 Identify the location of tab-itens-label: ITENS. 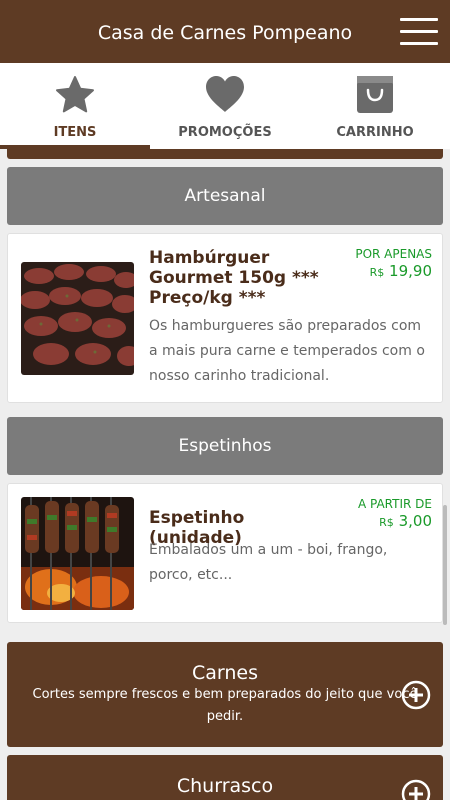
(75, 132).